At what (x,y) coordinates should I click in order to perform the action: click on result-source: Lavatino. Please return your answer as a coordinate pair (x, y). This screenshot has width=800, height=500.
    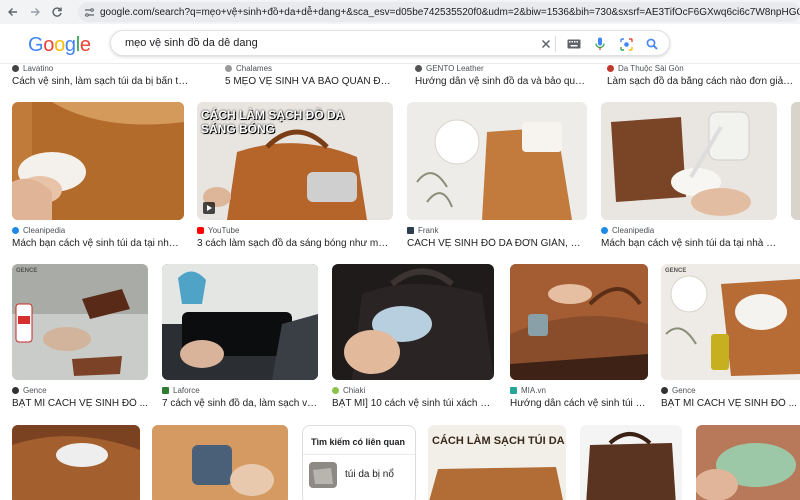
    Looking at the image, I should click on (32, 68).